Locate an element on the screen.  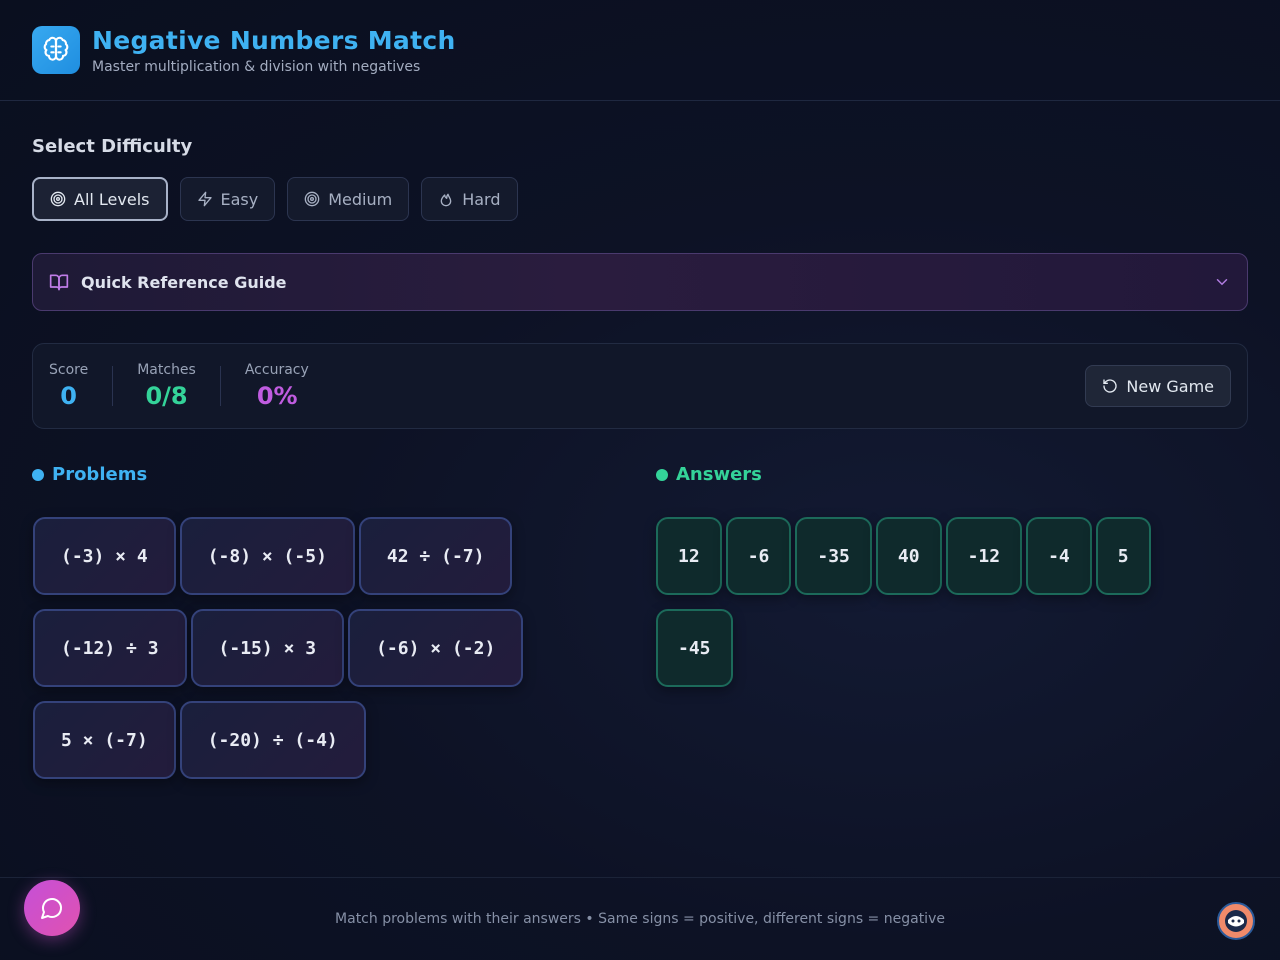
refresh-icon is located at coordinates (1110, 386).